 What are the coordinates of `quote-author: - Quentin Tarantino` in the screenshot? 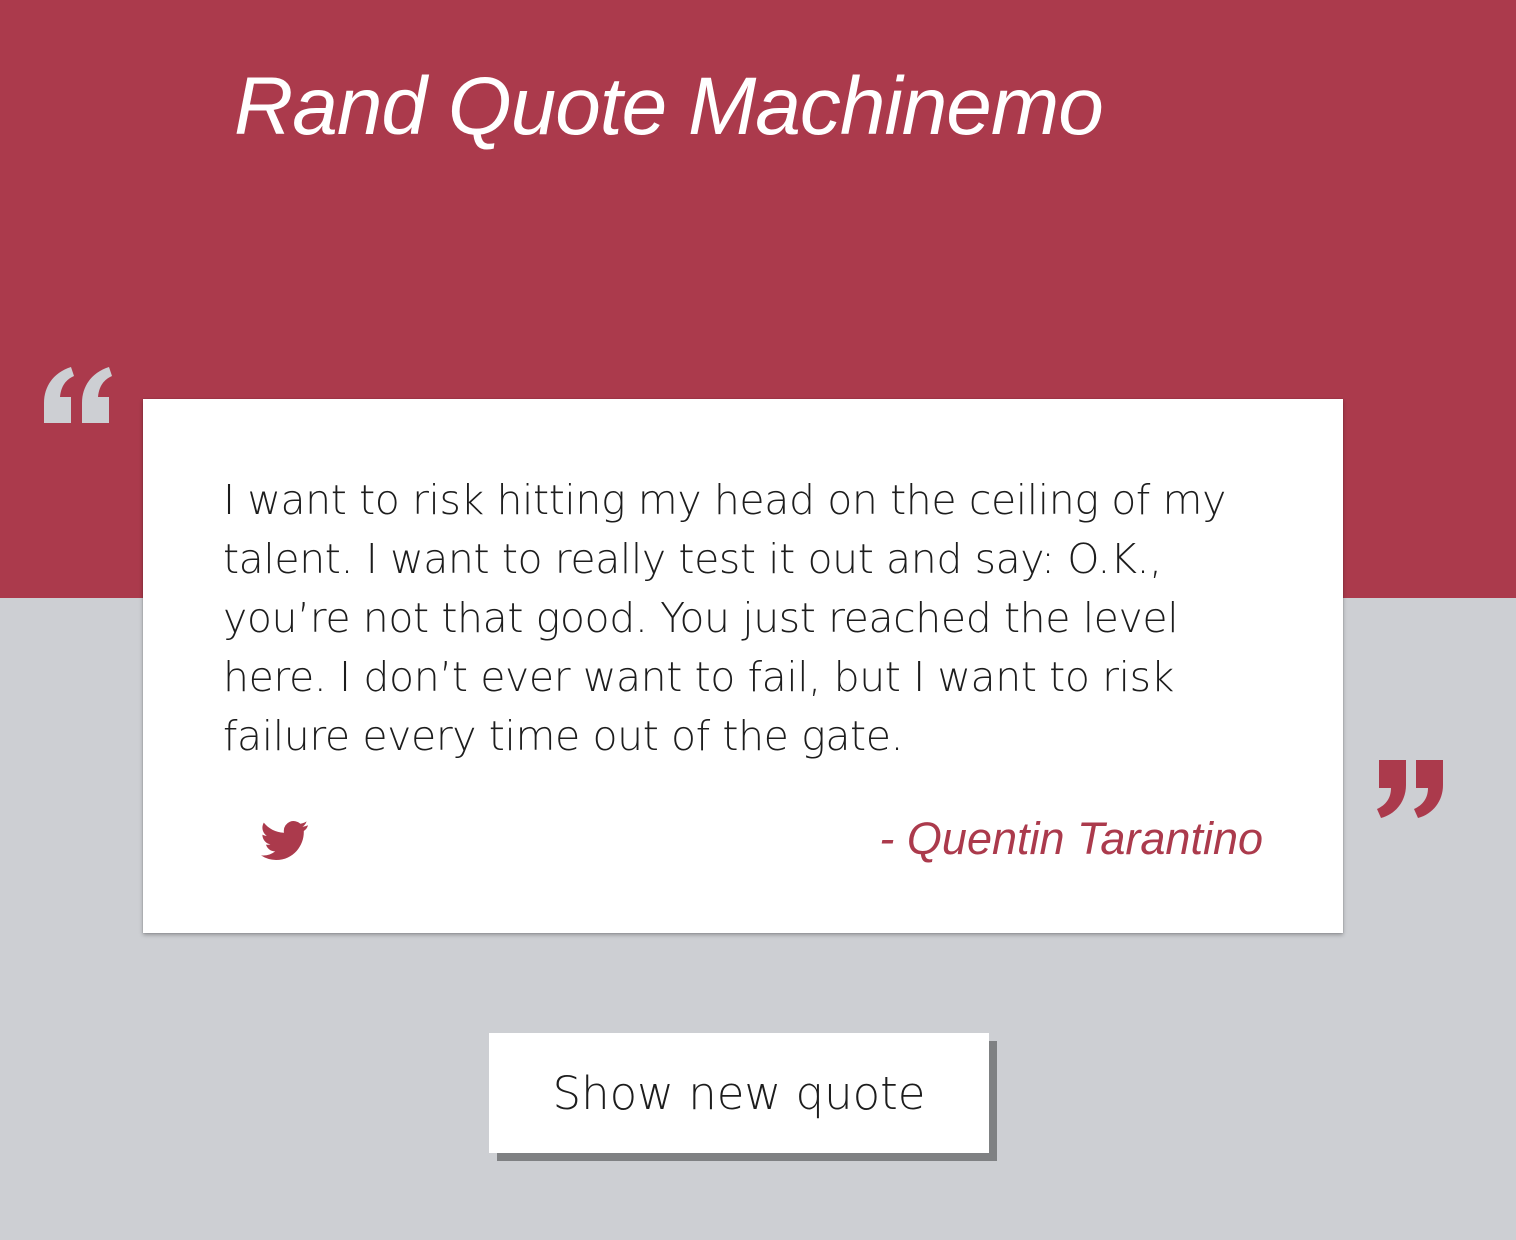 It's located at (1071, 838).